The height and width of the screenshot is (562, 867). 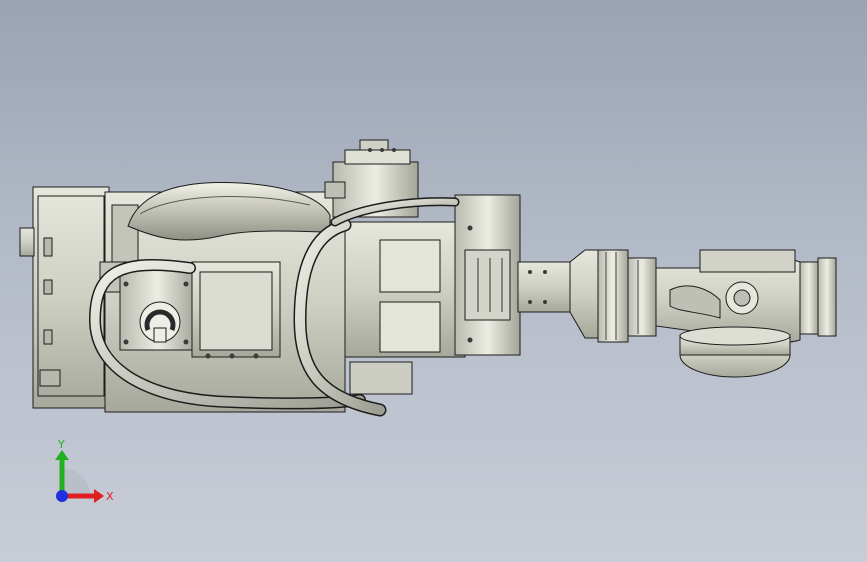 What do you see at coordinates (27, 242) in the screenshot?
I see `base-flange` at bounding box center [27, 242].